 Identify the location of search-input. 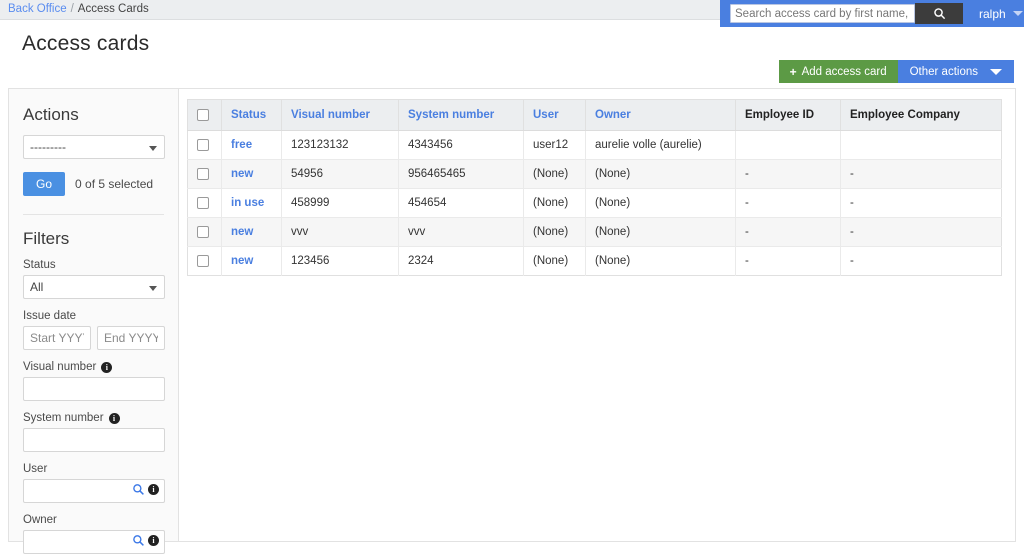
(822, 13).